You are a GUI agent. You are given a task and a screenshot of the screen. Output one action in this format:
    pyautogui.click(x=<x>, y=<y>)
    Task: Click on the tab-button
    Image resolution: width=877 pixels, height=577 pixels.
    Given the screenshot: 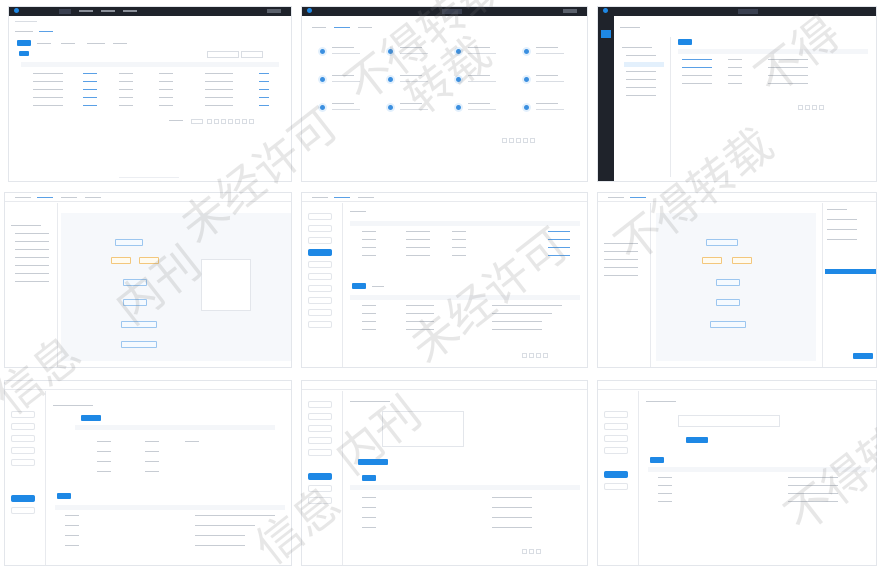 What is the action you would take?
    pyautogui.click(x=378, y=286)
    